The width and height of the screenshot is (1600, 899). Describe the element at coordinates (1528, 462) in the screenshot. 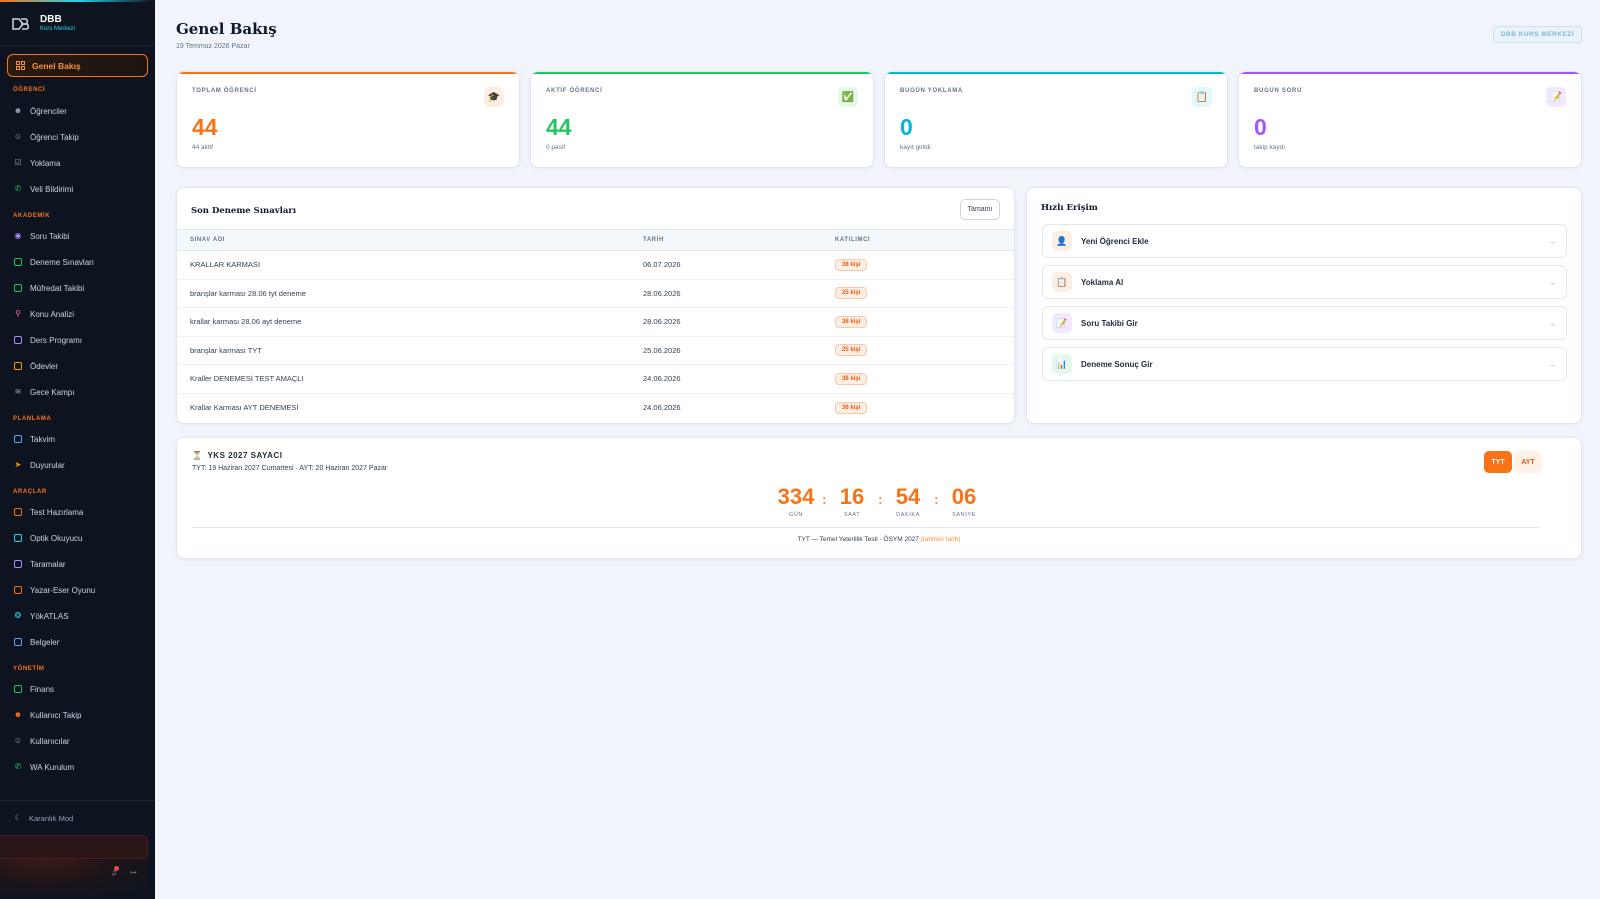

I see `tab-ayt: AYT` at that location.